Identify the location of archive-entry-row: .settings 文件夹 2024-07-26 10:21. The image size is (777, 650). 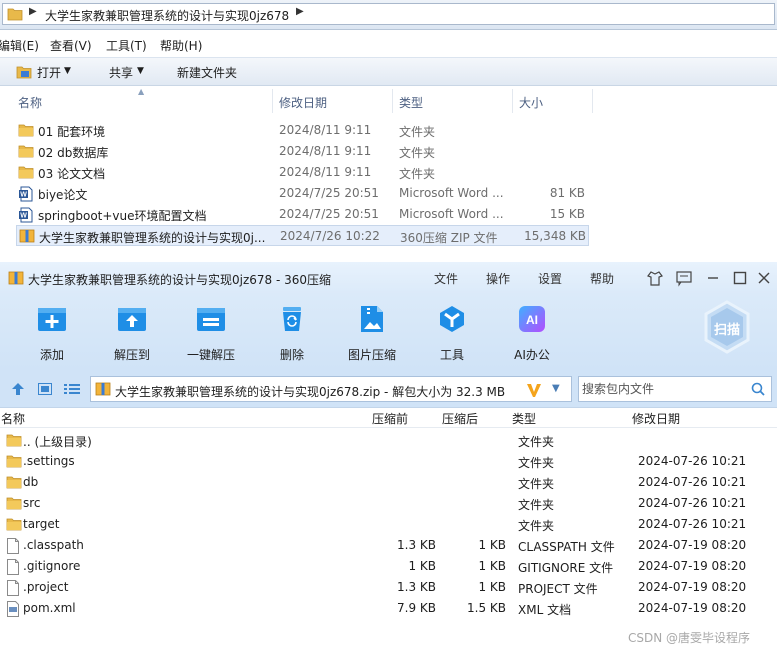
(388, 461).